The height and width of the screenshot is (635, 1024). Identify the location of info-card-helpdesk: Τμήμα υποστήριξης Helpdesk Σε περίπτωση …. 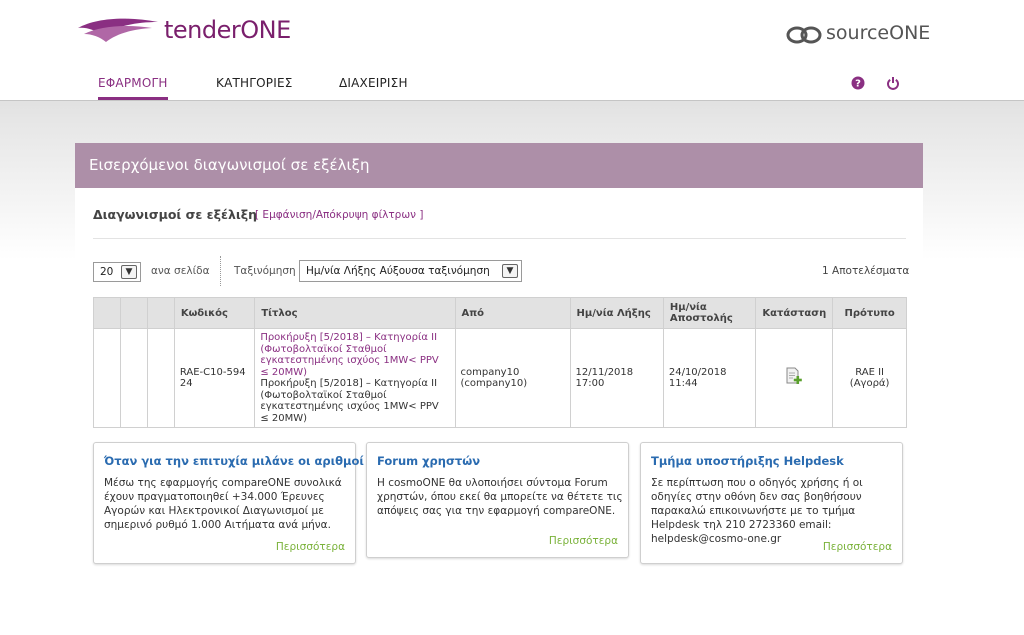
(771, 503).